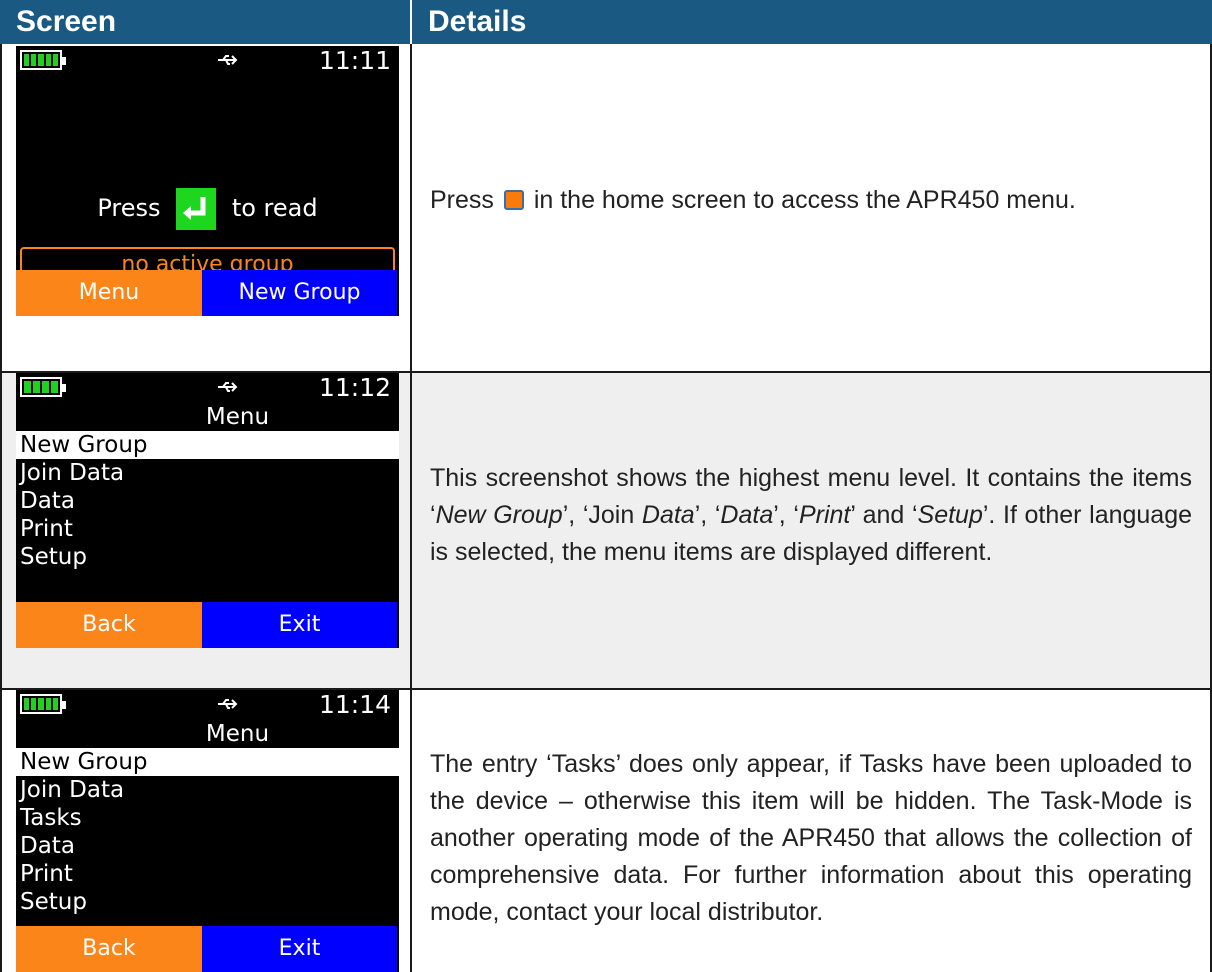 This screenshot has height=972, width=1212. Describe the element at coordinates (354, 60) in the screenshot. I see `clock: 11:11` at that location.